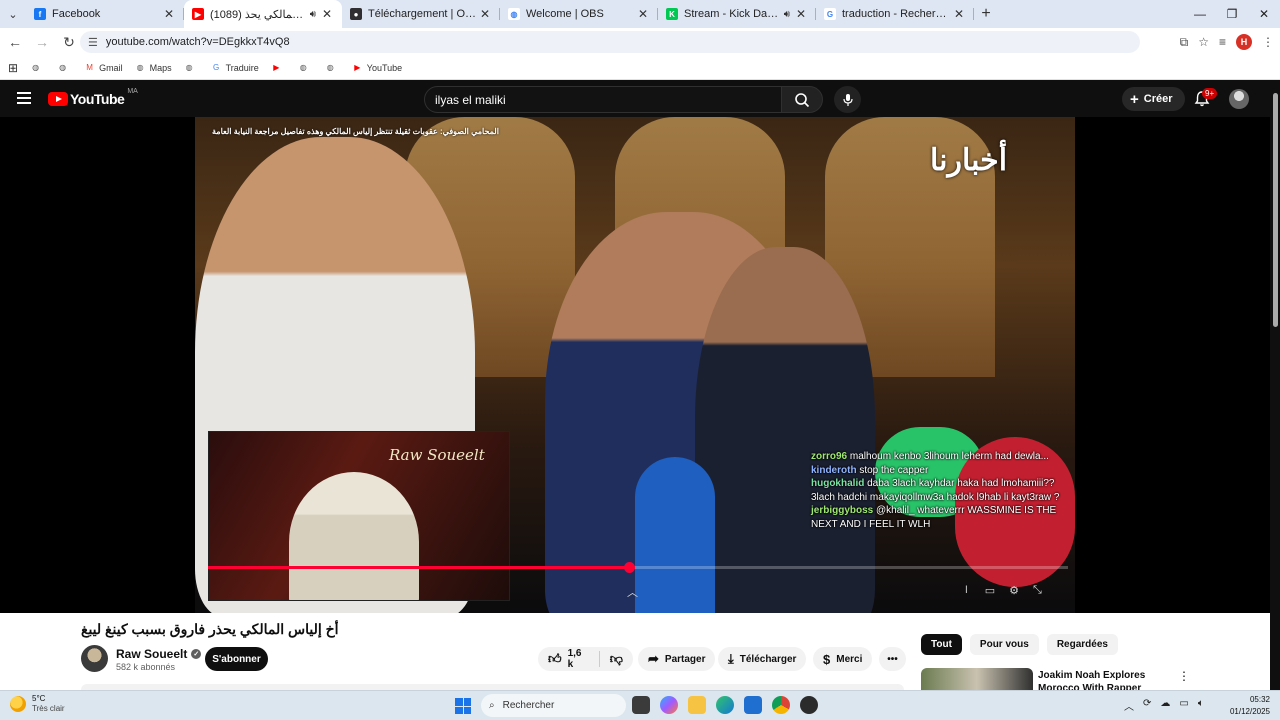  Describe the element at coordinates (677, 659) in the screenshot. I see `share-button: ➦ Partager` at that location.